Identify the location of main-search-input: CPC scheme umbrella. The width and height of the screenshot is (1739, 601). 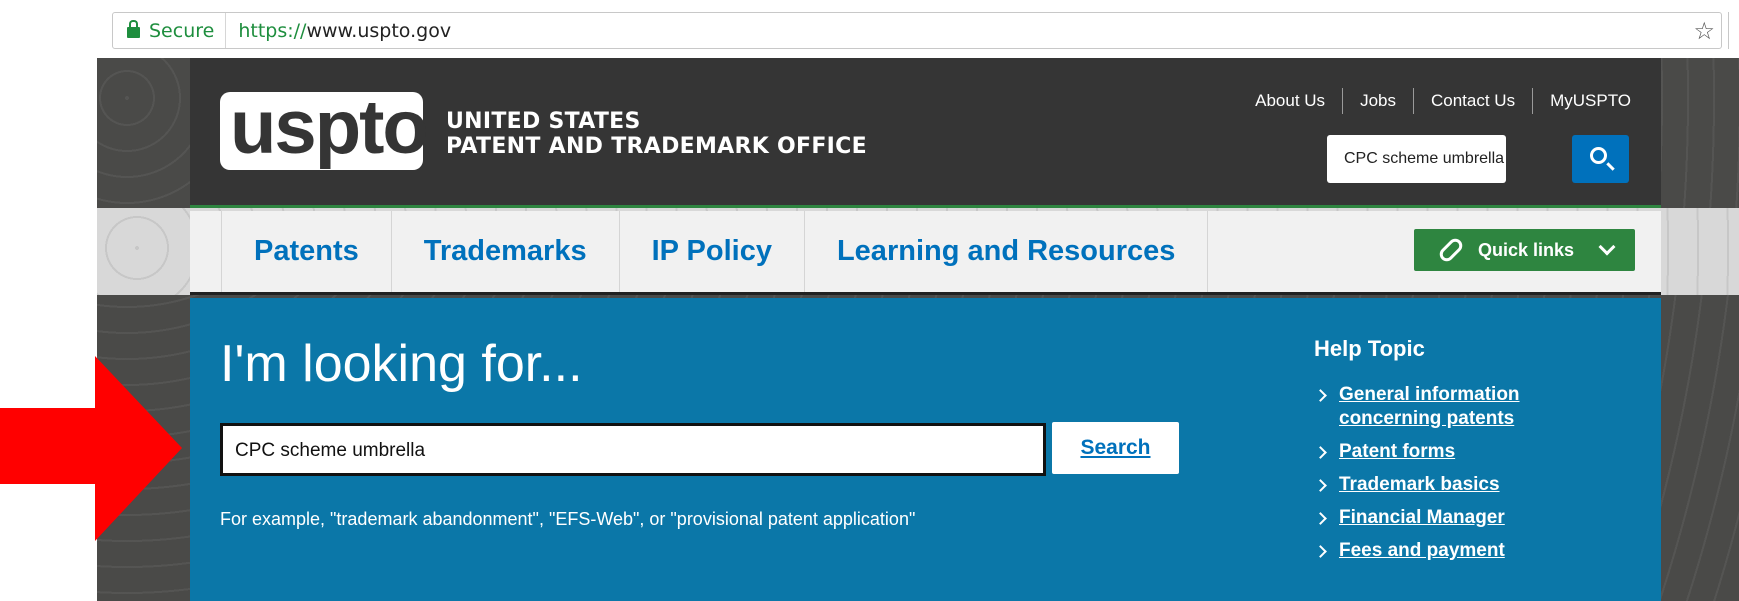
(633, 449).